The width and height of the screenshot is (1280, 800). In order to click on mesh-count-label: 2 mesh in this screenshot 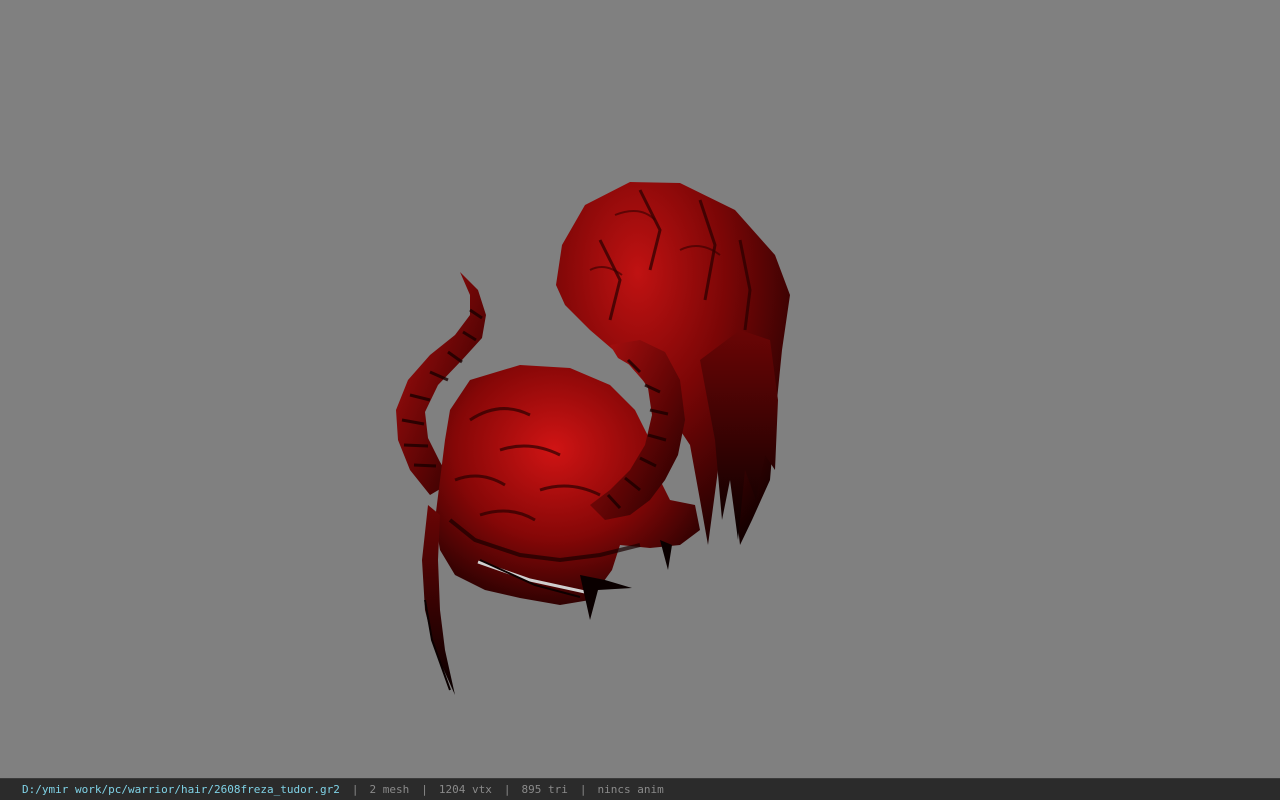, I will do `click(389, 789)`.